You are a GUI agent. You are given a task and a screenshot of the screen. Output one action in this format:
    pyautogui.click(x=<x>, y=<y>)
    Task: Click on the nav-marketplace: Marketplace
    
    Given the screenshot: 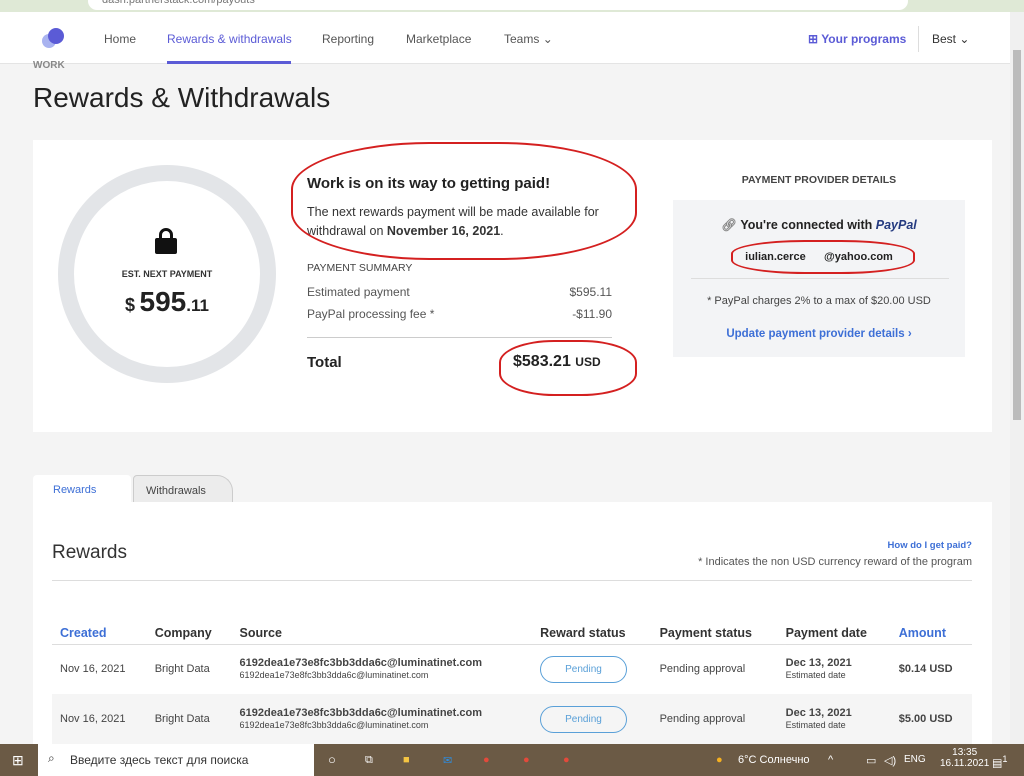 What is the action you would take?
    pyautogui.click(x=438, y=39)
    